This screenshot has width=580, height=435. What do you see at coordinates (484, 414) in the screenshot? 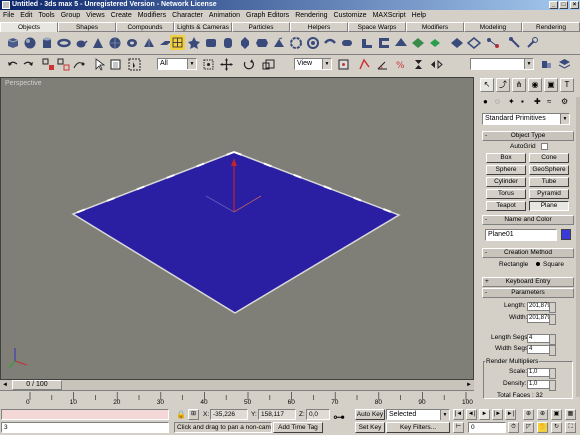
I see `play-icon: ►` at bounding box center [484, 414].